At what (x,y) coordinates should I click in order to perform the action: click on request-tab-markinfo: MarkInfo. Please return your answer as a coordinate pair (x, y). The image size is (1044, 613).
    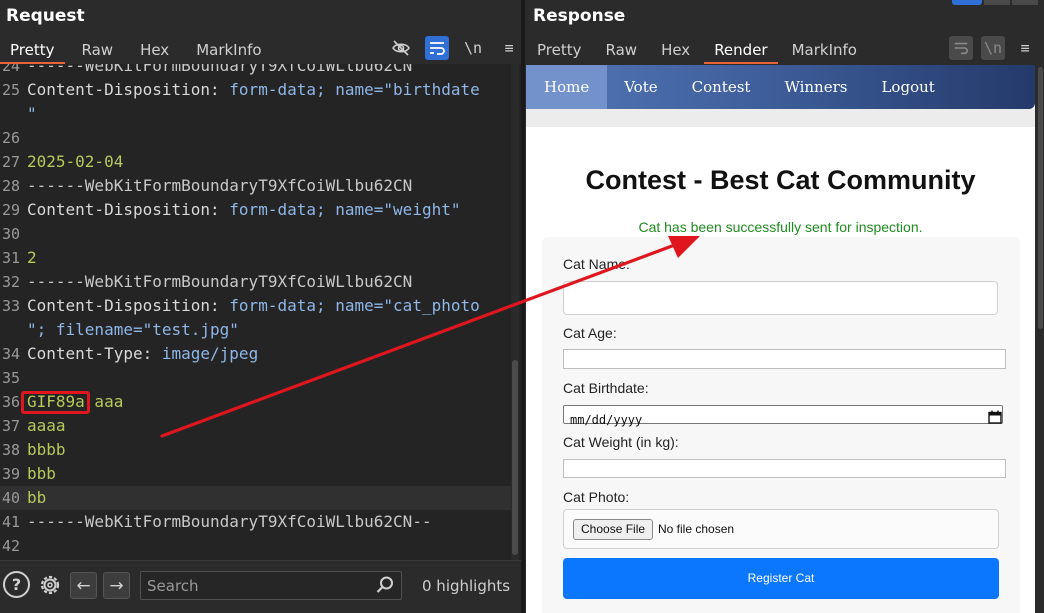
    Looking at the image, I should click on (228, 51).